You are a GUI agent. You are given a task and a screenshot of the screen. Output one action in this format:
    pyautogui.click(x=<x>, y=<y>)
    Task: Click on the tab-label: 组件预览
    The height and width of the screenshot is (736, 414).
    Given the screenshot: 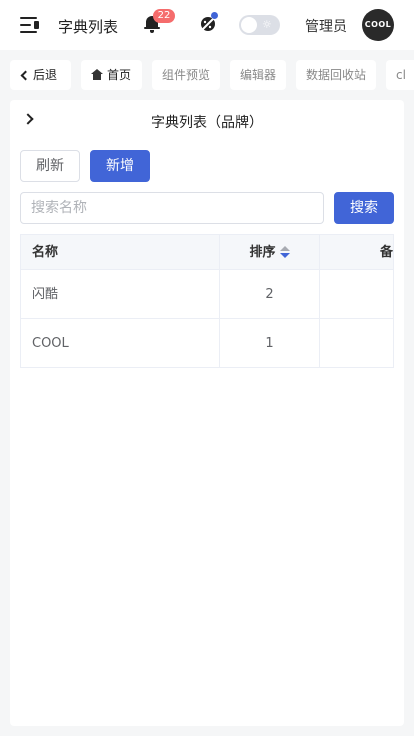 What is the action you would take?
    pyautogui.click(x=186, y=75)
    